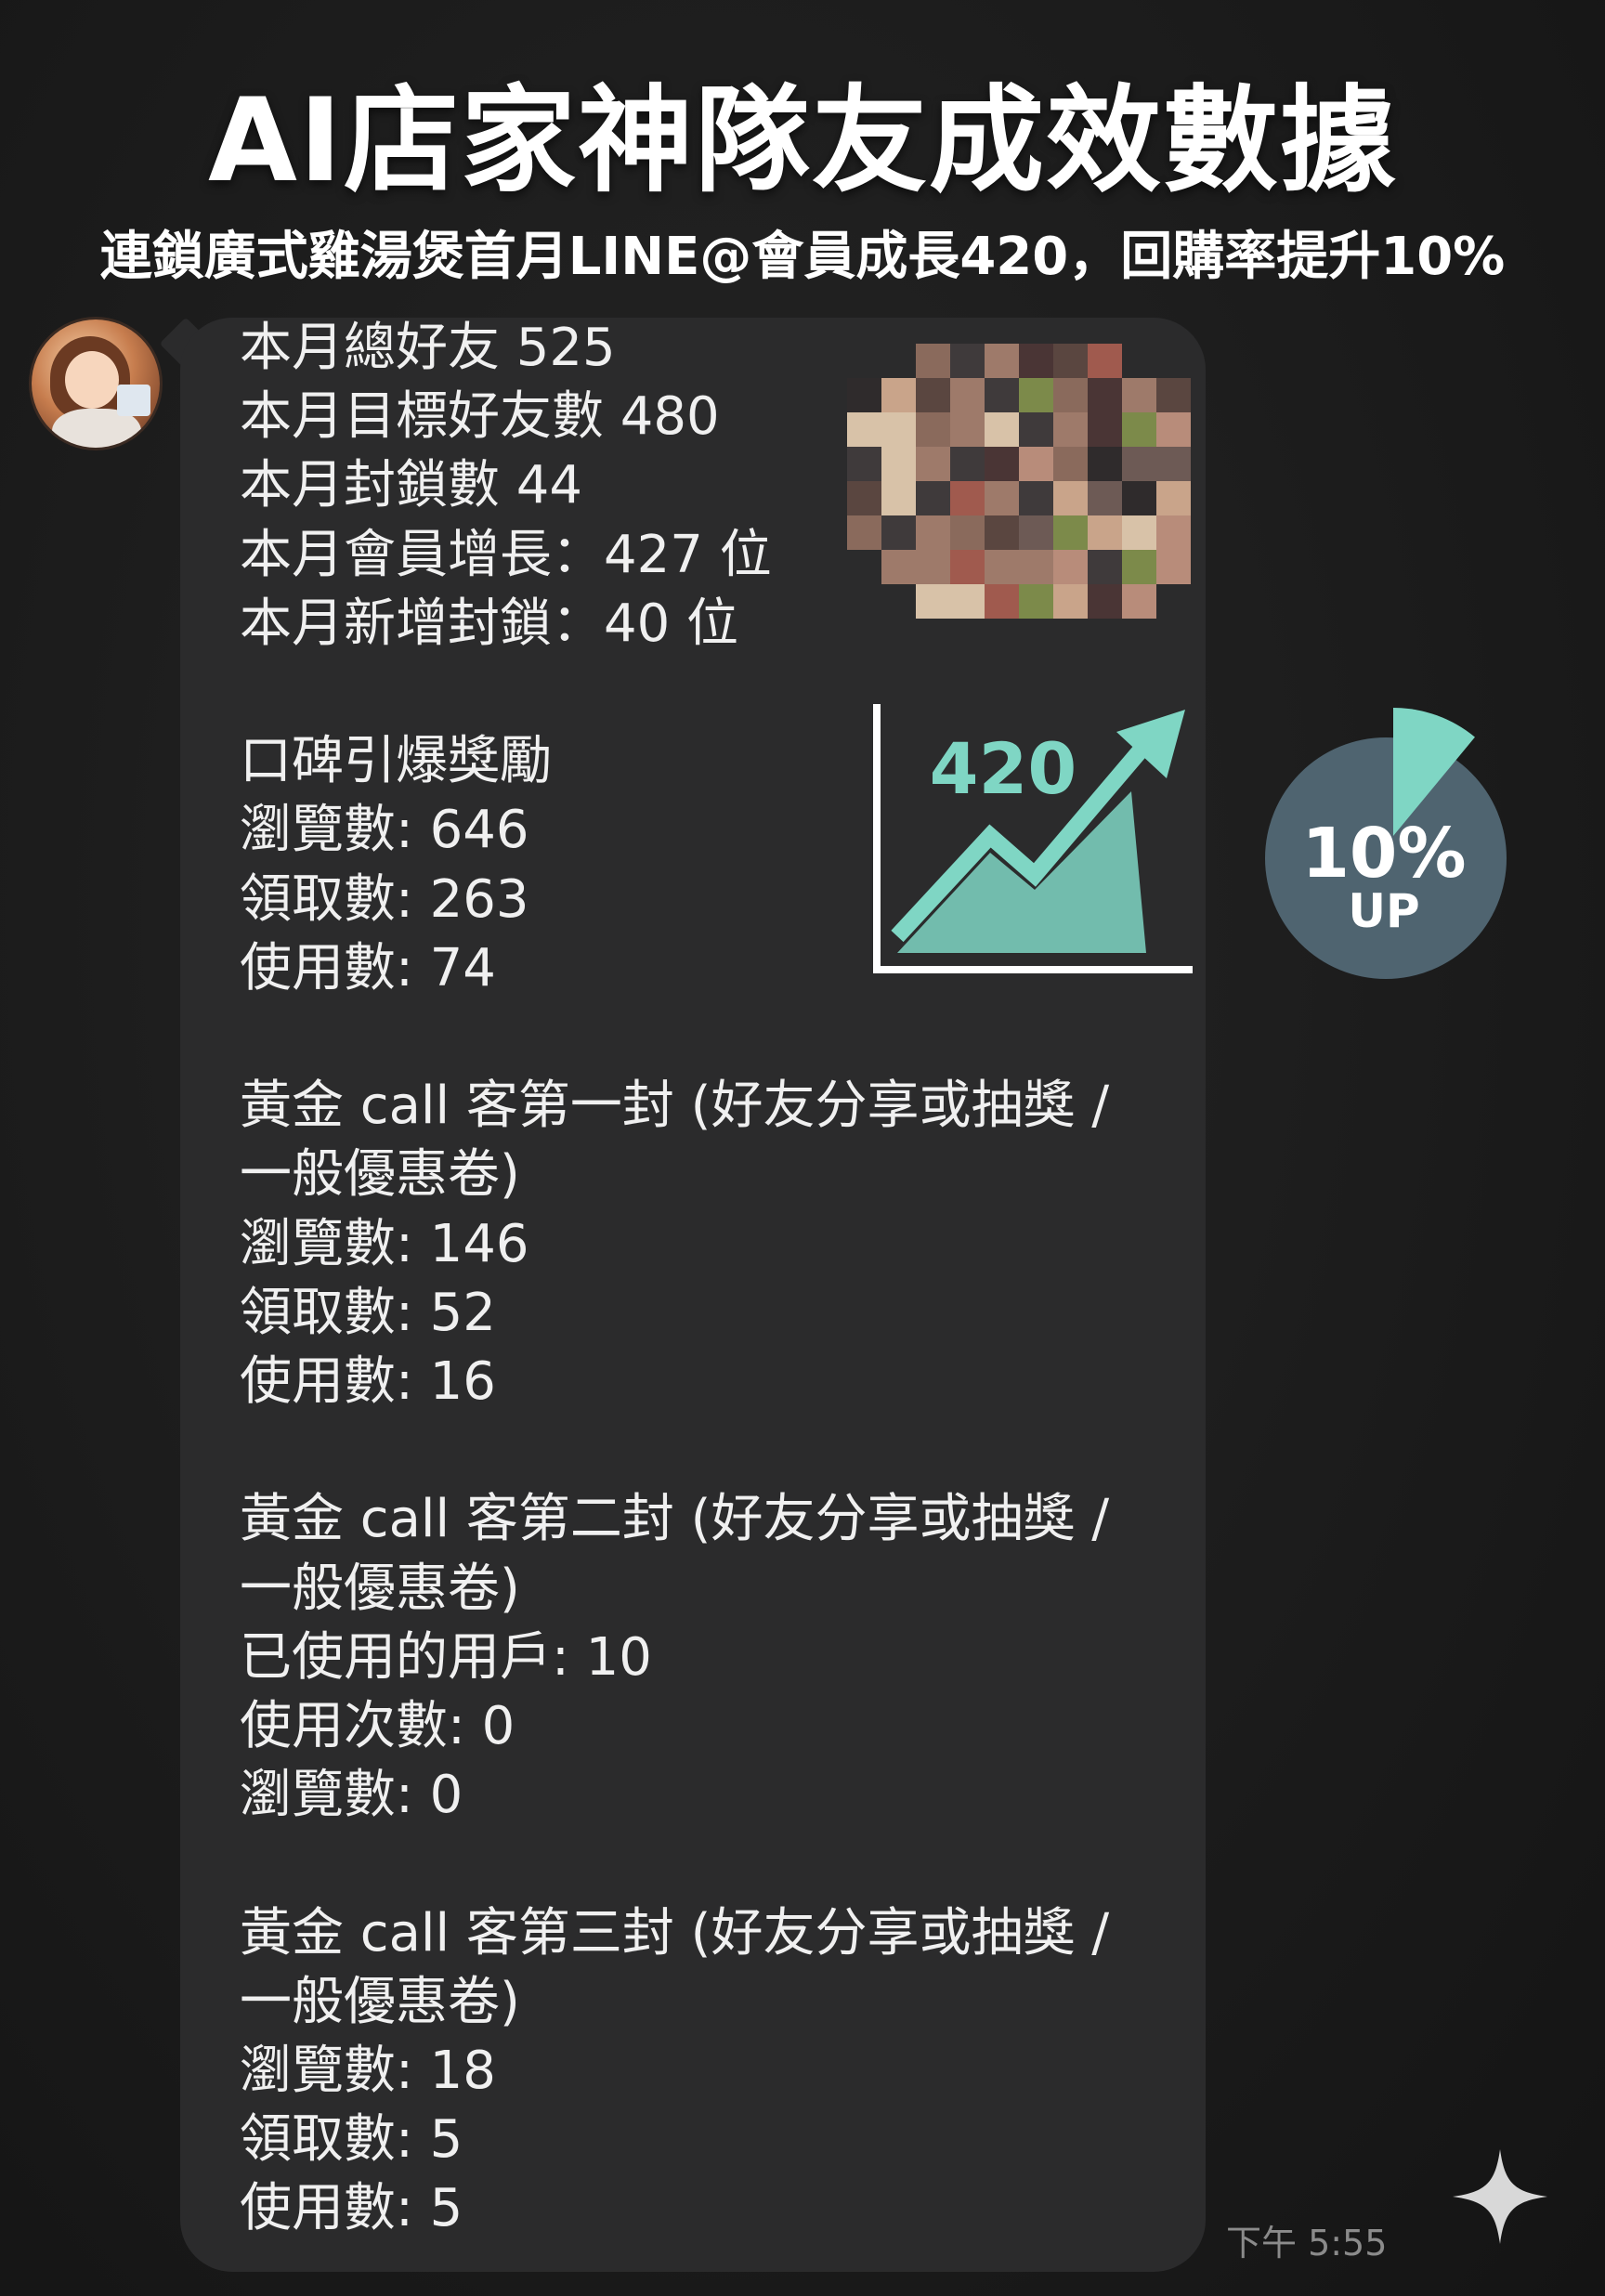  I want to click on sparkle-icon, so click(1500, 2197).